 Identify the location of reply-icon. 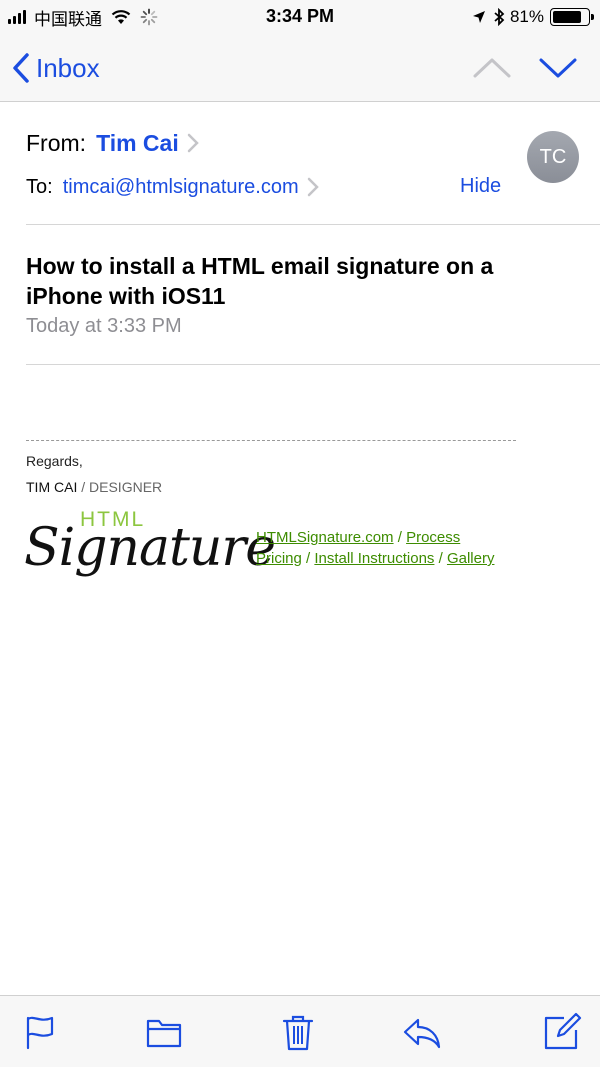
(422, 1032).